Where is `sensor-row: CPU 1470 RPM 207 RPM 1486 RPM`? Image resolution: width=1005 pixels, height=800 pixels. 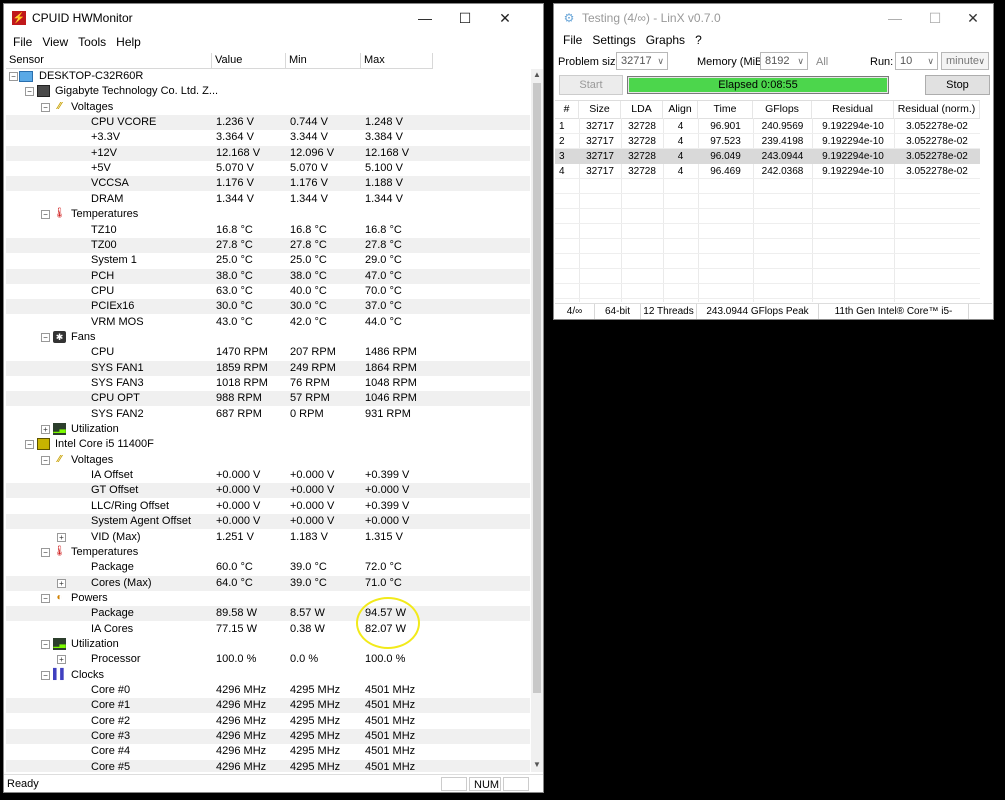 sensor-row: CPU 1470 RPM 207 RPM 1486 RPM is located at coordinates (268, 352).